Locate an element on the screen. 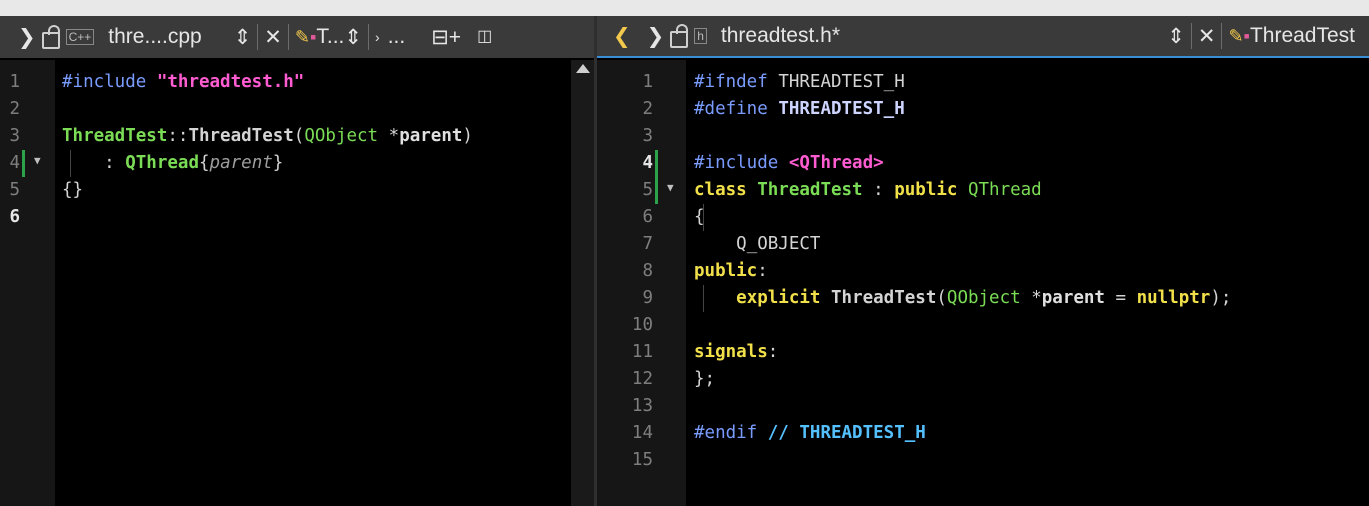  file-name-label: threadtest.h* is located at coordinates (780, 35).